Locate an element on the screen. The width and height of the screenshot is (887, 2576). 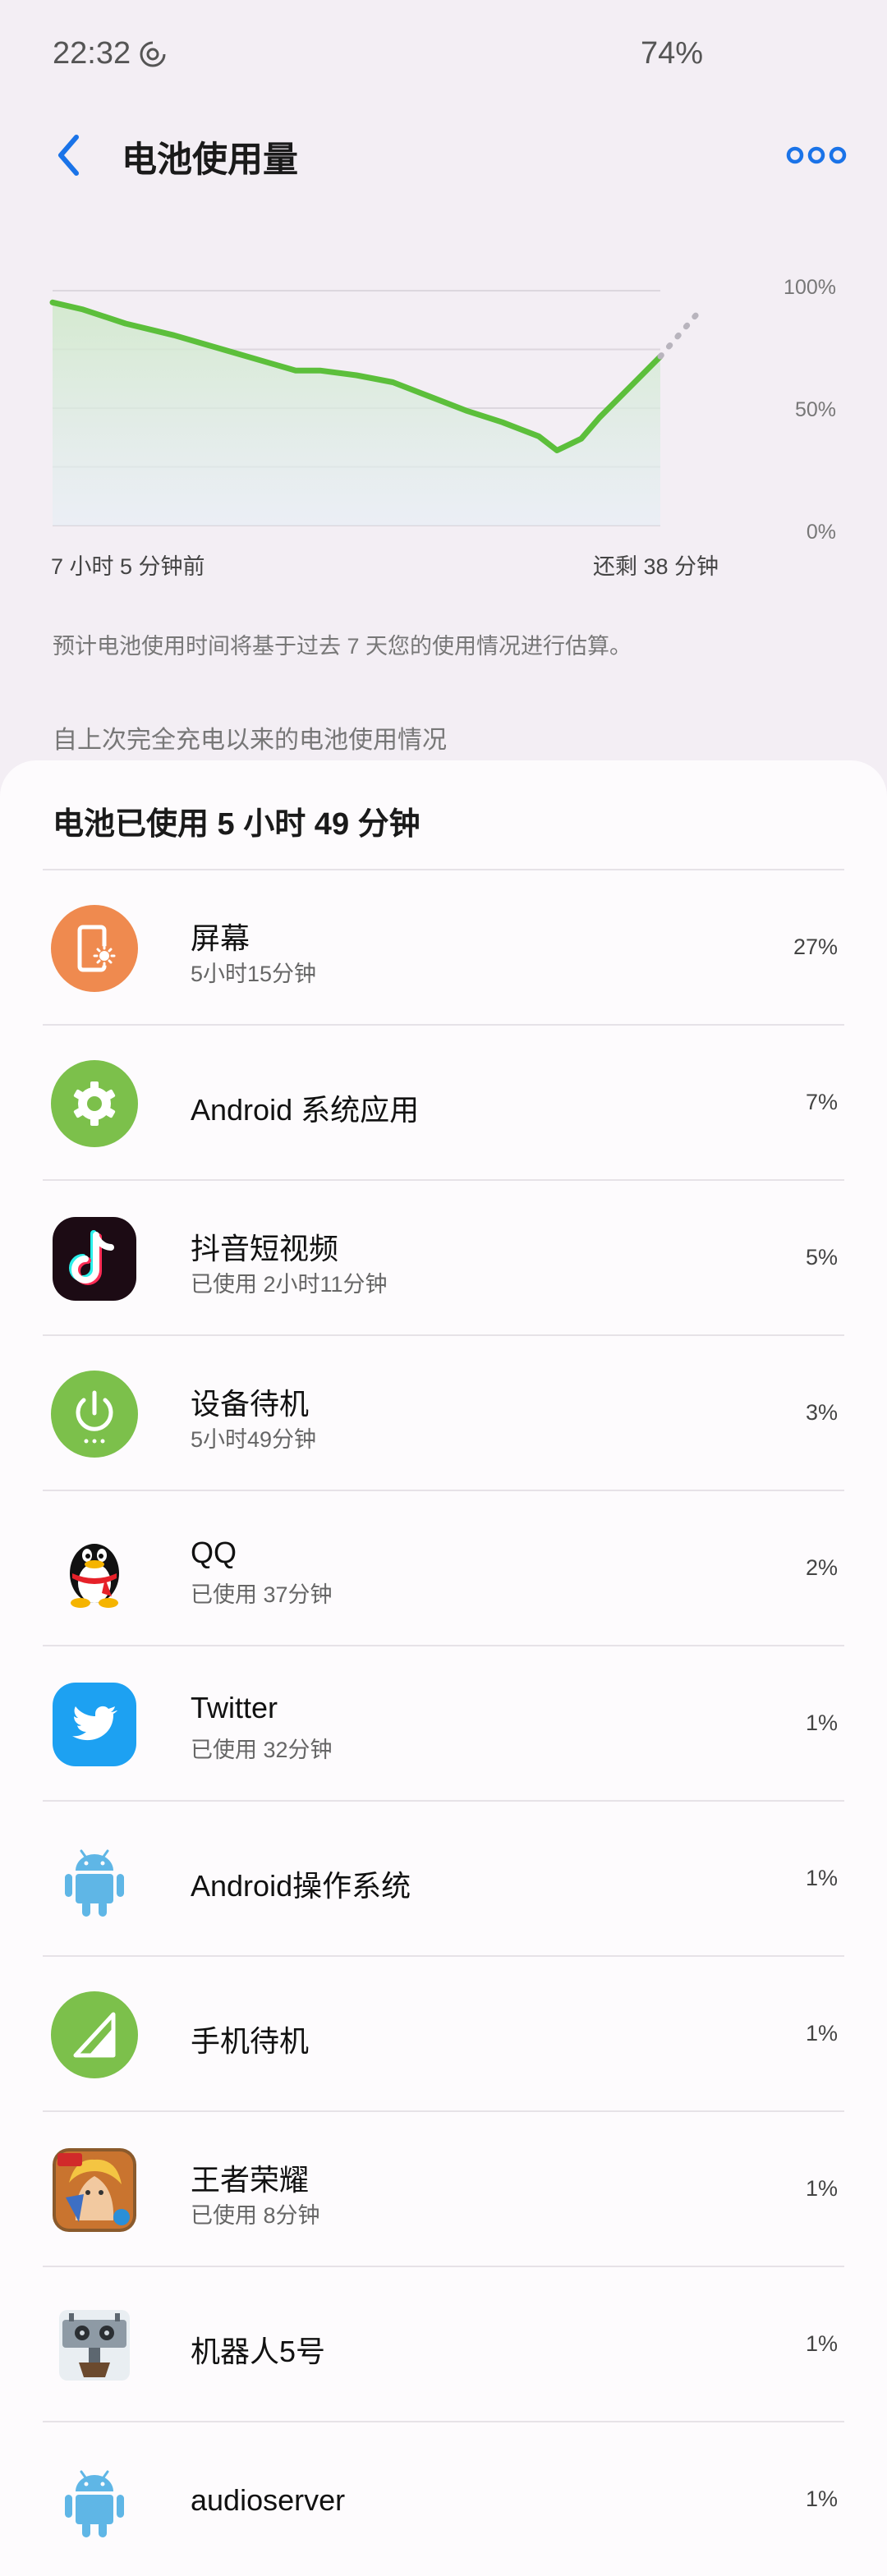
app-name: audioserver is located at coordinates (268, 2500).